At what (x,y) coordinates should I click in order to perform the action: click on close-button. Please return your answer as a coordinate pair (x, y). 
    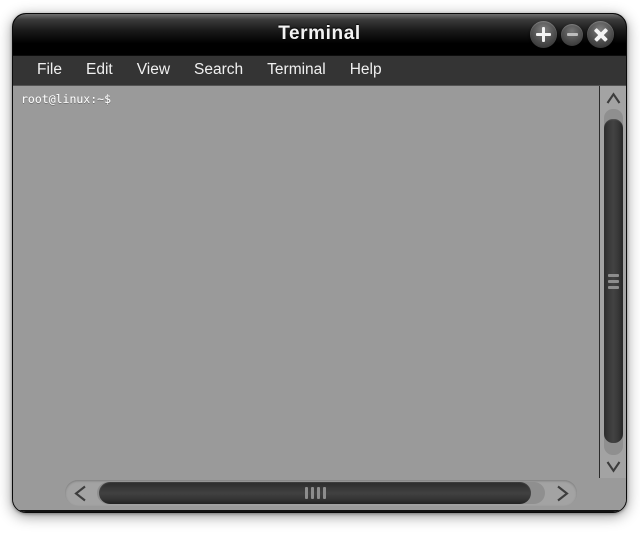
    Looking at the image, I should click on (600, 34).